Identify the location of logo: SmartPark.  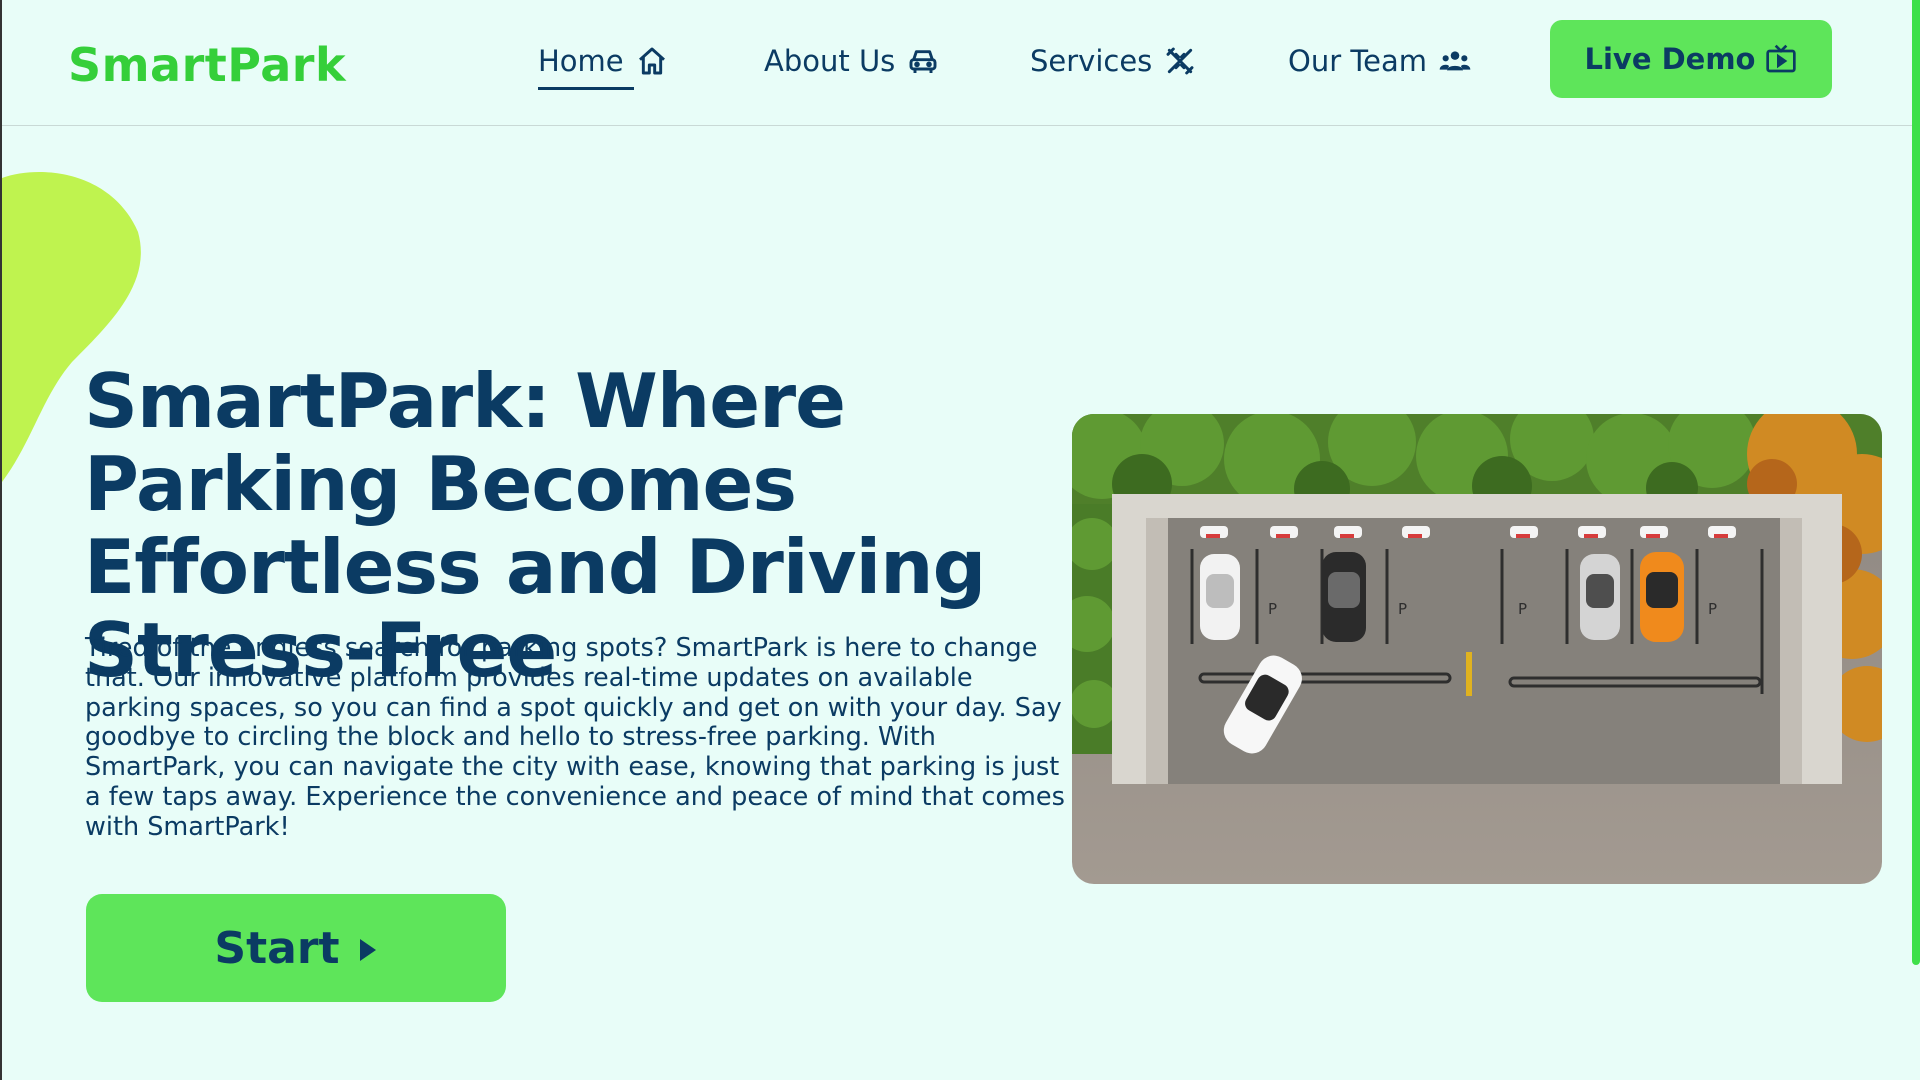
(207, 65).